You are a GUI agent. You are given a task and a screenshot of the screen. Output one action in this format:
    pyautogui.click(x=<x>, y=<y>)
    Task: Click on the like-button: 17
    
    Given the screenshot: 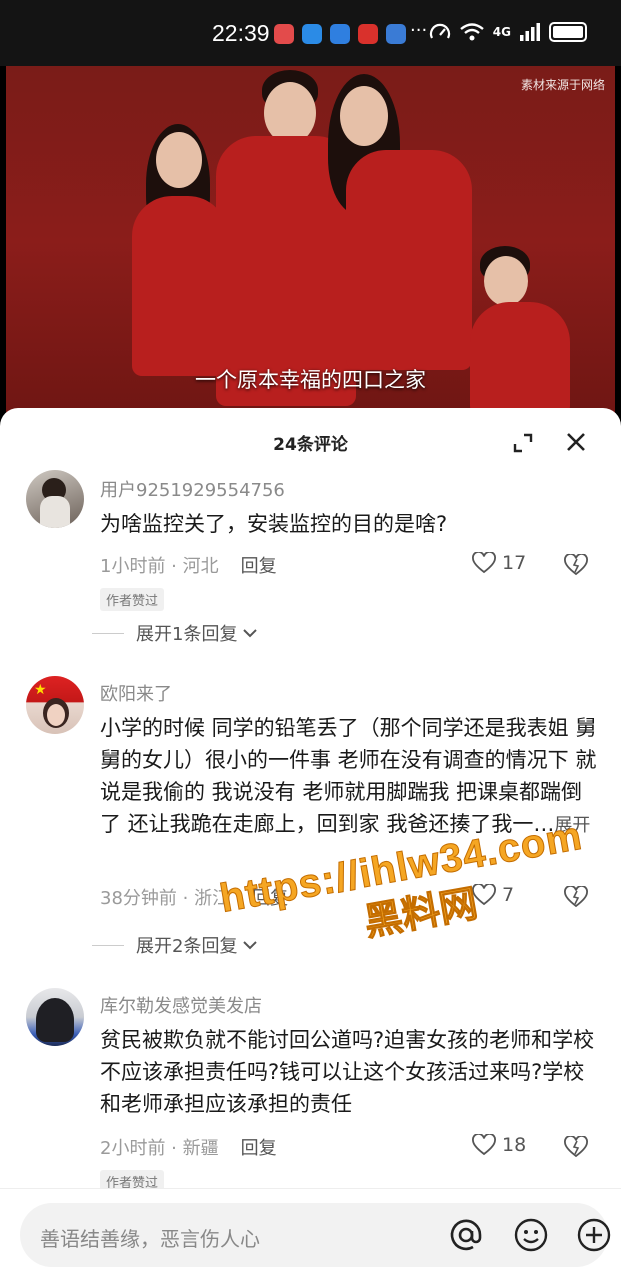 What is the action you would take?
    pyautogui.click(x=499, y=563)
    